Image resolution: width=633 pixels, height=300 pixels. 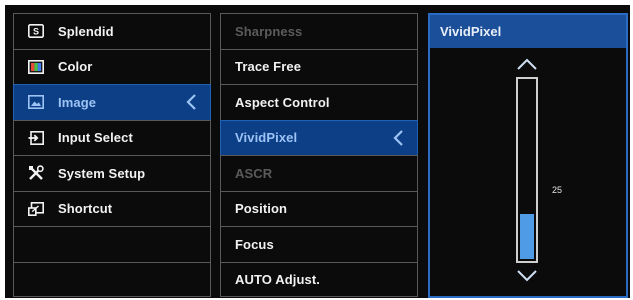 I want to click on vividpixel-slider, so click(x=527, y=170).